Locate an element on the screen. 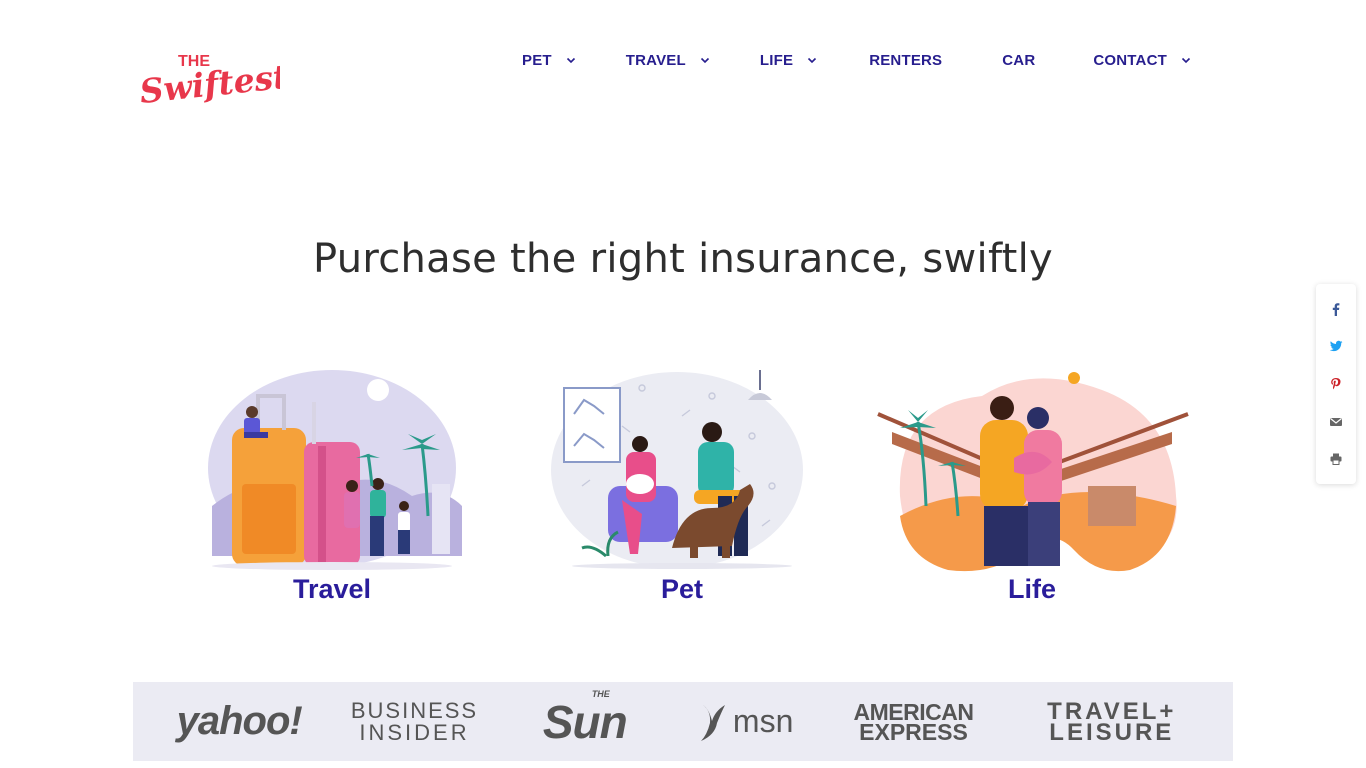 The image size is (1366, 768). nav-item-label: PET is located at coordinates (537, 60).